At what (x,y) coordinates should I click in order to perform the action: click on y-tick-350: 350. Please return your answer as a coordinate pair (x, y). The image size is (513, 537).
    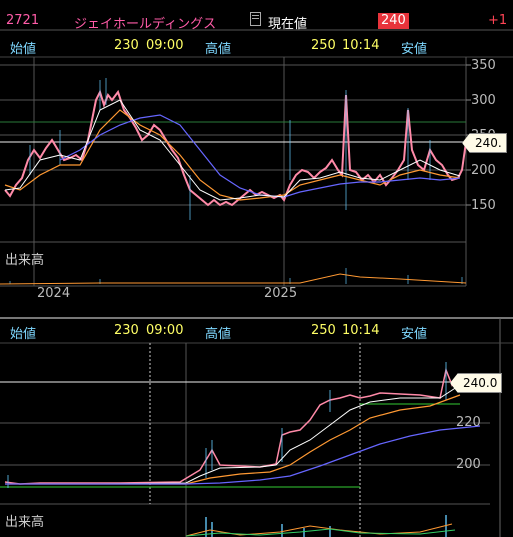
    Looking at the image, I should click on (483, 65).